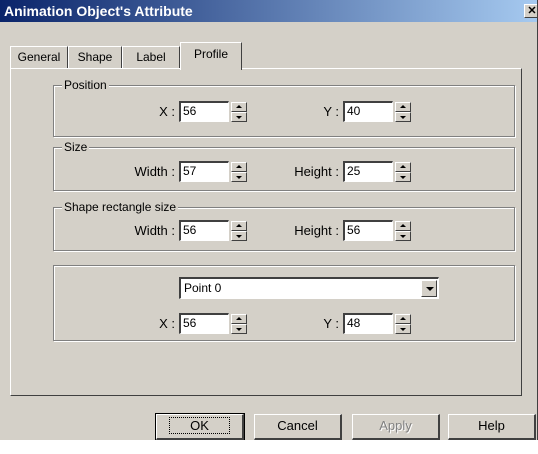 The width and height of the screenshot is (538, 454). Describe the element at coordinates (120, 207) in the screenshot. I see `shape-rect-group-title: Shape rectangle size` at that location.